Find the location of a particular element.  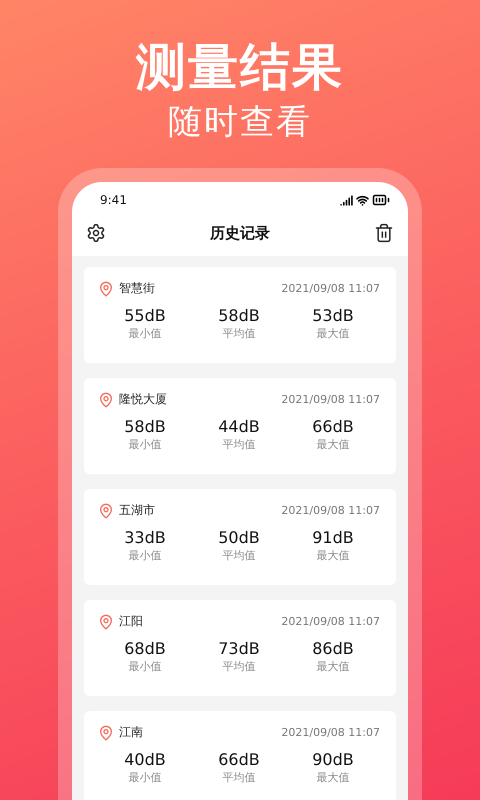

wifi-icon is located at coordinates (362, 200).